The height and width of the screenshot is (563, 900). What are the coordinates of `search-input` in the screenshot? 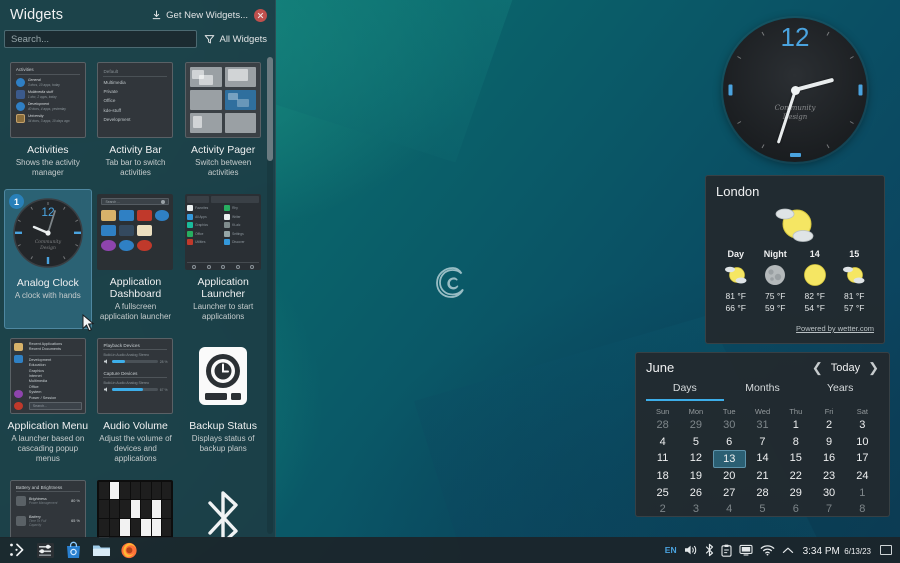 It's located at (101, 39).